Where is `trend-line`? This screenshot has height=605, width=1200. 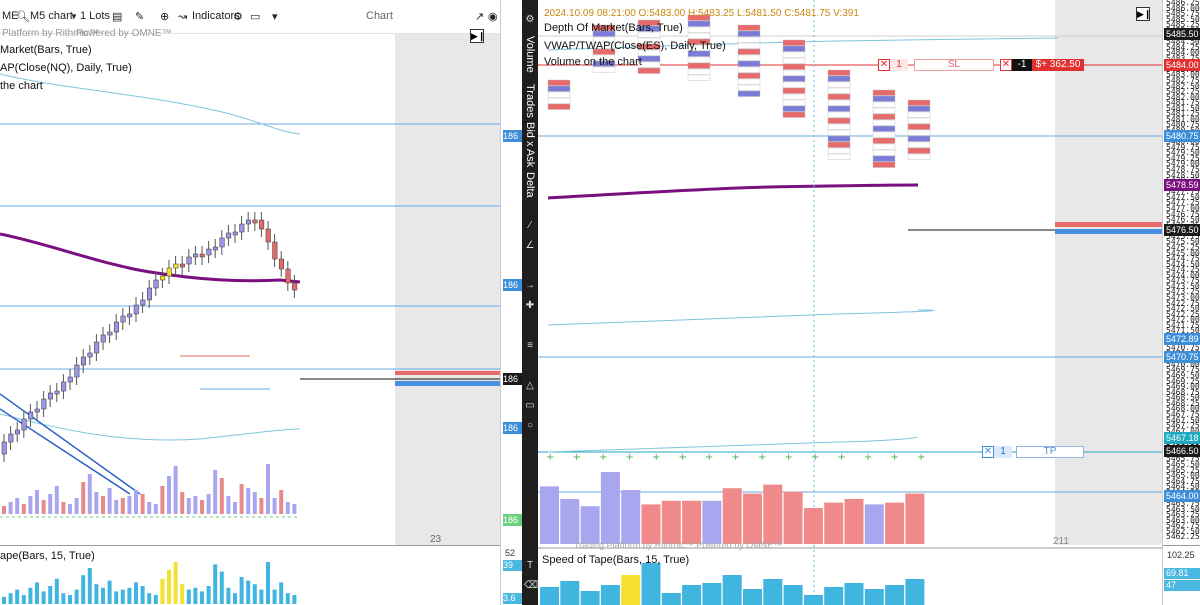 trend-line is located at coordinates (70, 444).